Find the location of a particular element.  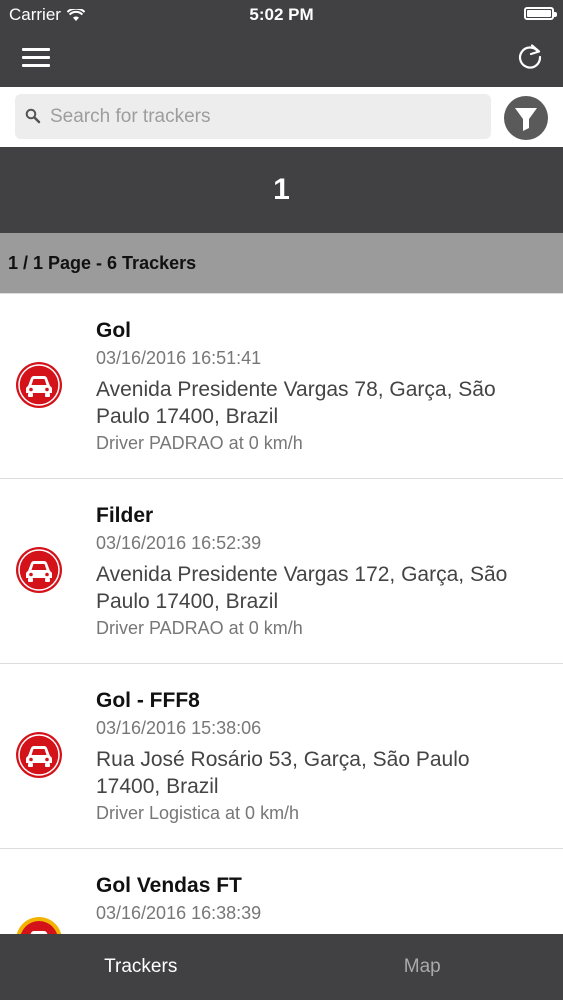

tab-bar: Trackers Map is located at coordinates (281, 967).